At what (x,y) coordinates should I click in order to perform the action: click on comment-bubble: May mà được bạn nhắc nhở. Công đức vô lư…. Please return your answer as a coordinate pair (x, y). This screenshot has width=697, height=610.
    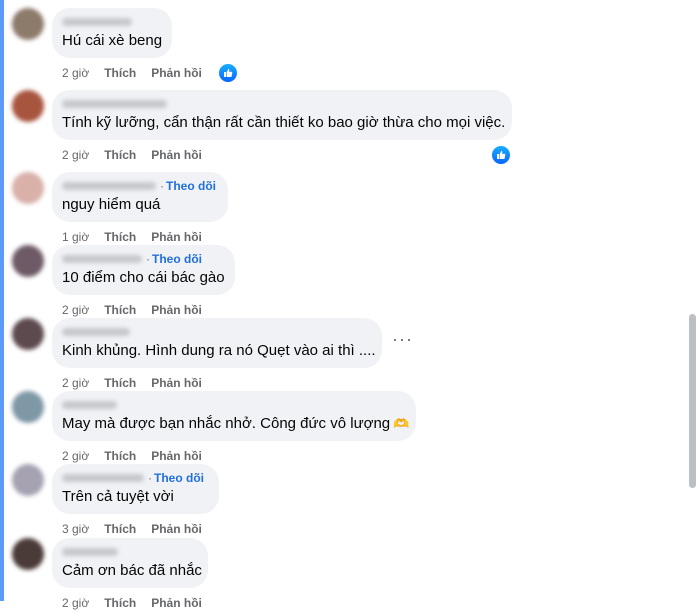
    Looking at the image, I should click on (234, 416).